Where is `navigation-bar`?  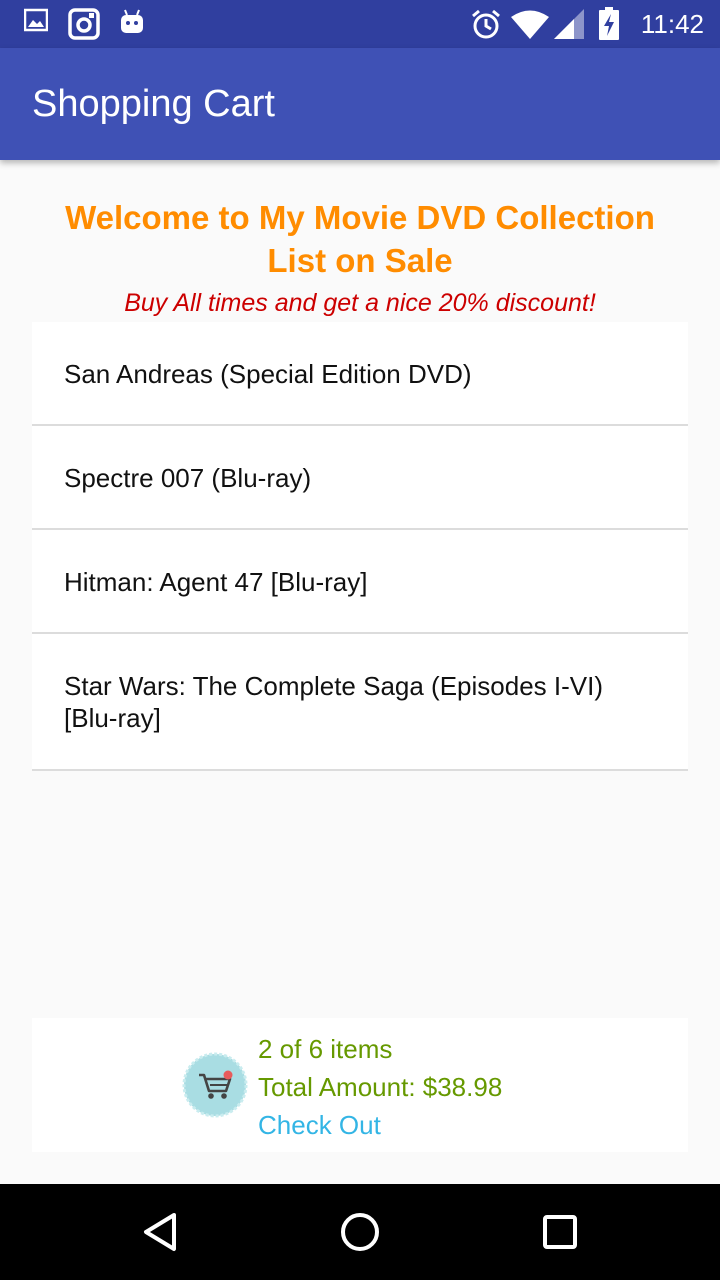
navigation-bar is located at coordinates (360, 1232).